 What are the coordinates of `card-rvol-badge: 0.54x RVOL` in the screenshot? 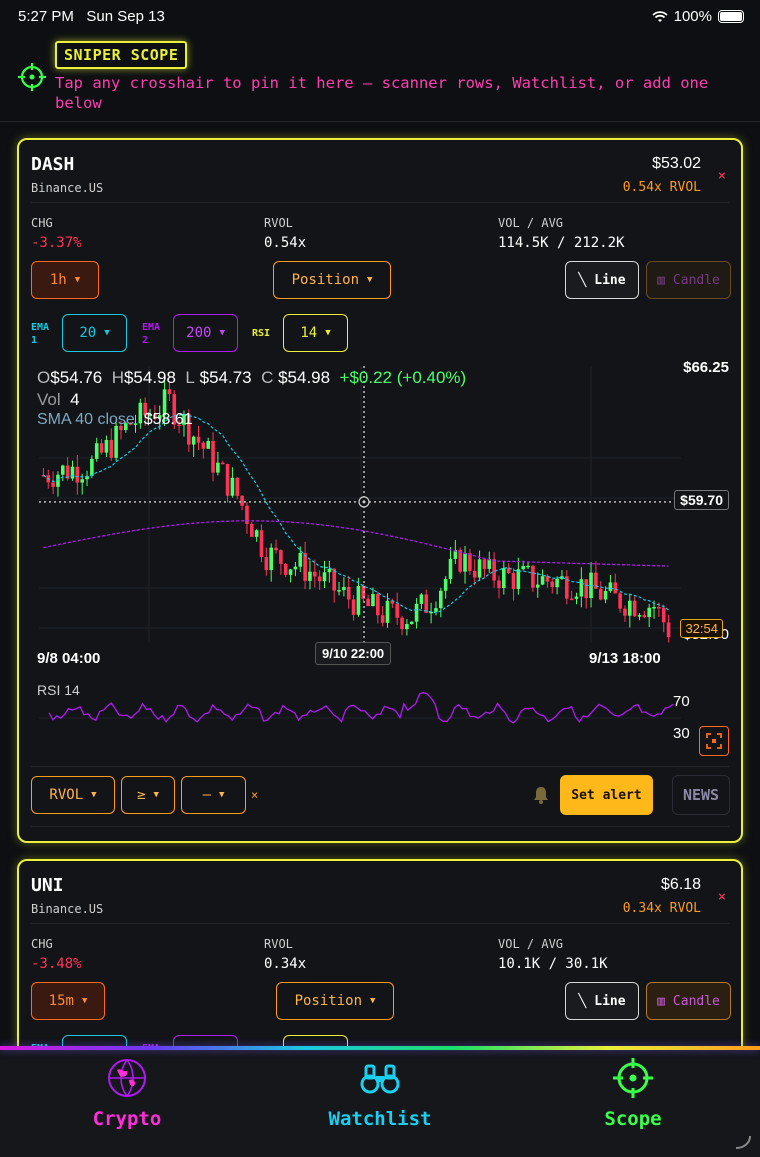 It's located at (661, 187).